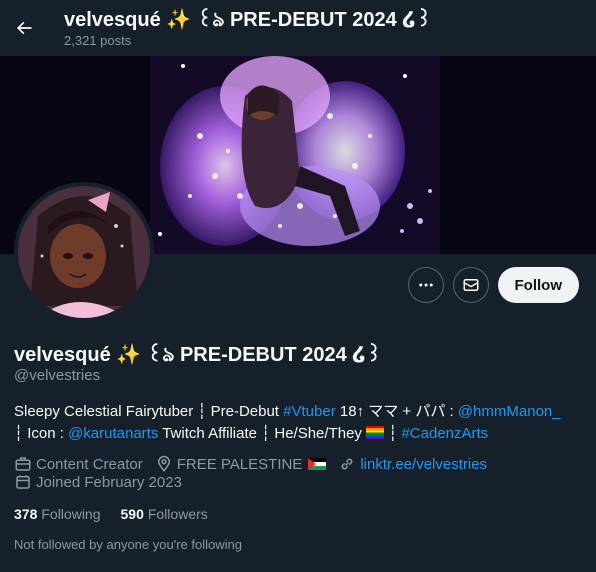 The height and width of the screenshot is (572, 596). What do you see at coordinates (309, 411) in the screenshot?
I see `hashtag-vtuber: #Vtuber` at bounding box center [309, 411].